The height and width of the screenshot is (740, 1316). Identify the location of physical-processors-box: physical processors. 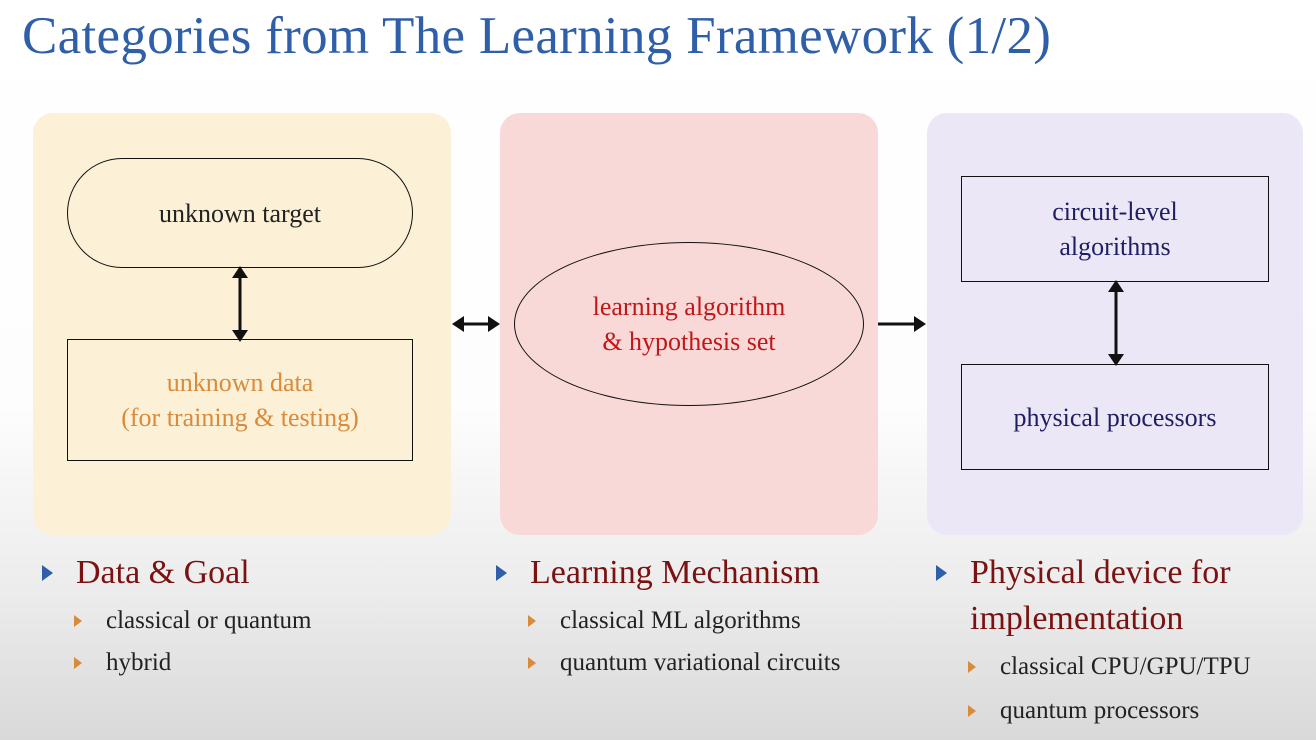
(1115, 417).